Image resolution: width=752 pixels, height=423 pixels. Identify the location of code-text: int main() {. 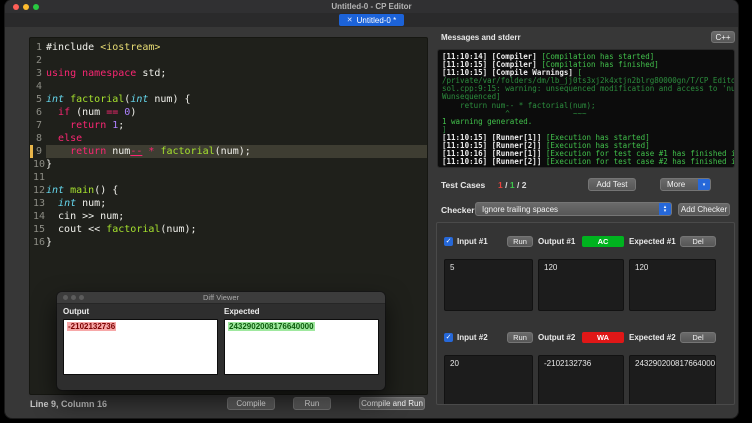
(236, 190).